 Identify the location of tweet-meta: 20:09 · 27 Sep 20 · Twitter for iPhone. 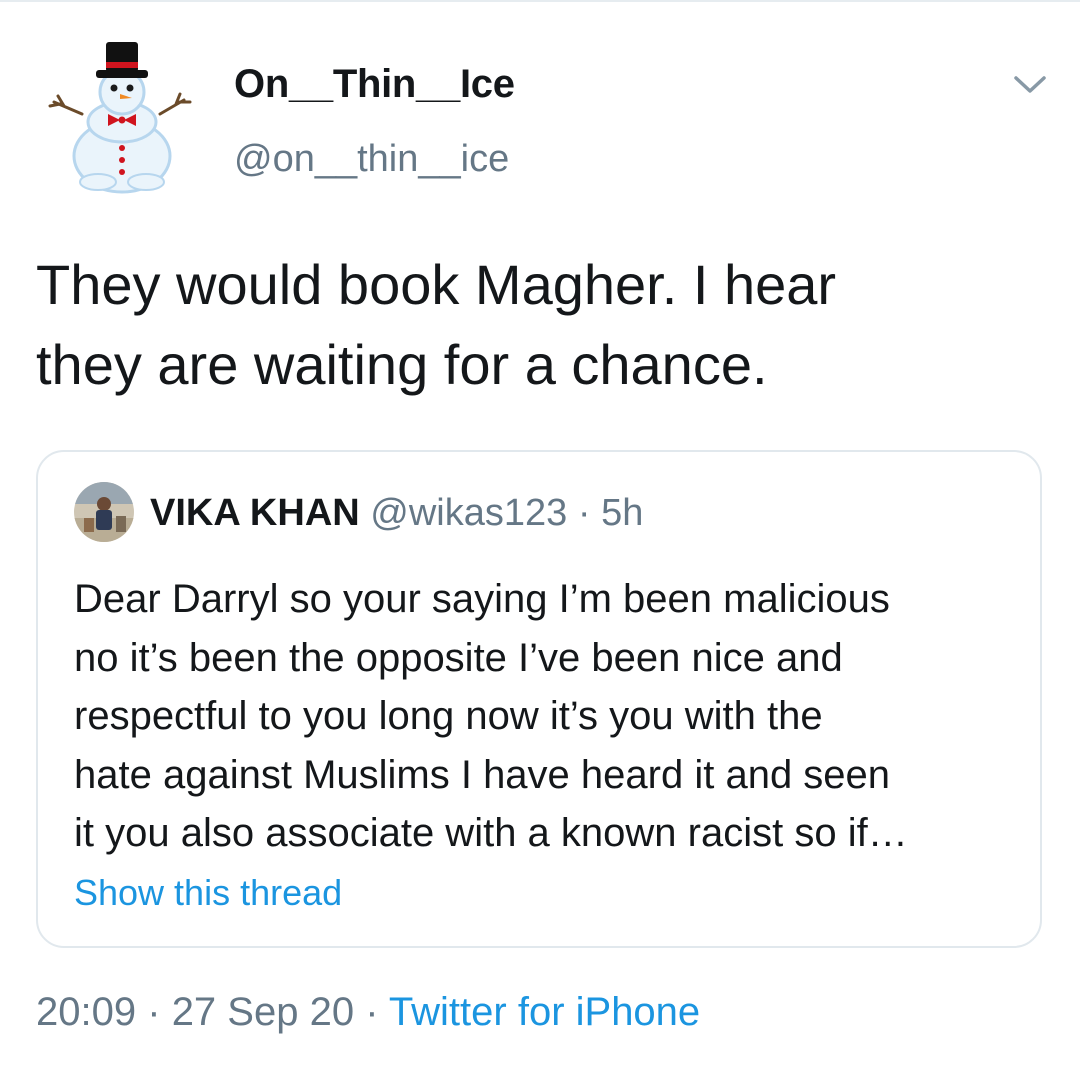
(368, 1012).